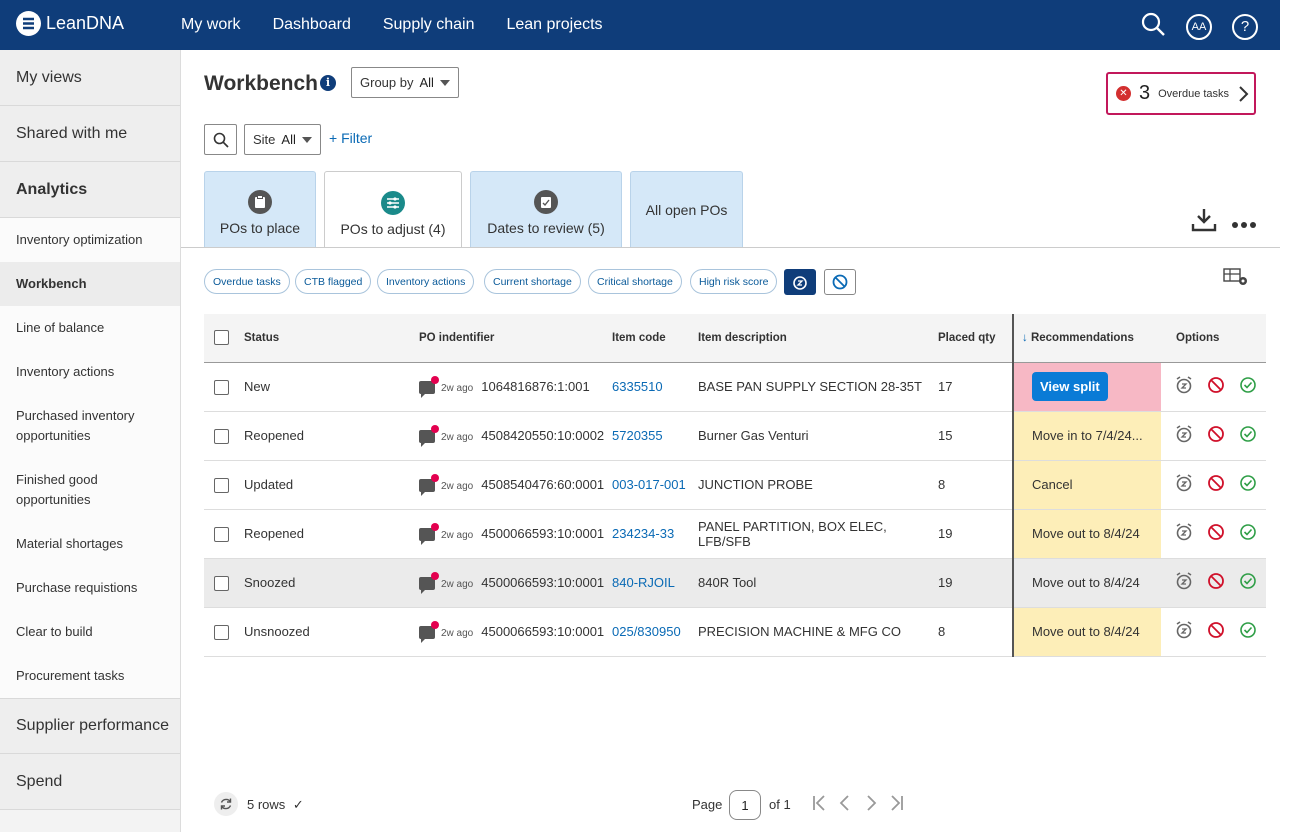 This screenshot has height=832, width=1294. What do you see at coordinates (90, 588) in the screenshot?
I see `sidebar-item-purchase-requistions: Purchase requistions` at bounding box center [90, 588].